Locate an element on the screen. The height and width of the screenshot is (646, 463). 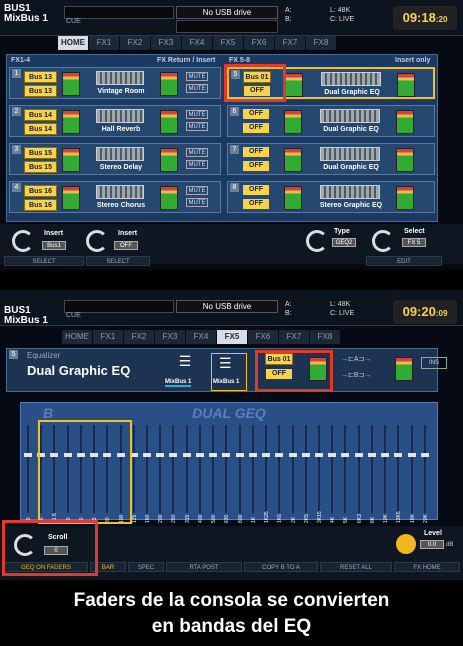
geq-band-fader: 2K5 is located at coordinates (305, 474).